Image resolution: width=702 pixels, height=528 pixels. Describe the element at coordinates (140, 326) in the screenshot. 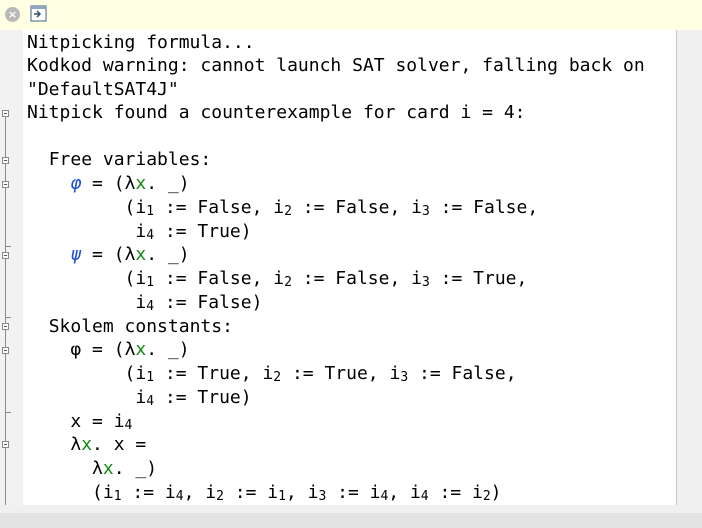

I see `skolem-constants-header: Skolem constants:` at that location.